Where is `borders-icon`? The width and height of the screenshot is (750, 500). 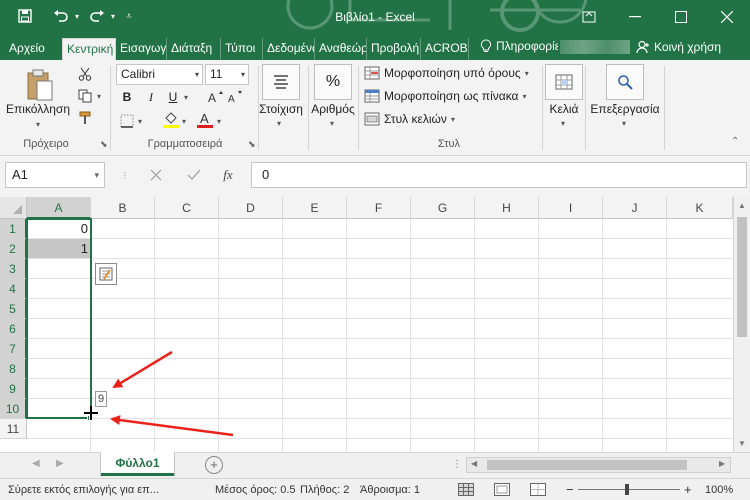 borders-icon is located at coordinates (127, 121).